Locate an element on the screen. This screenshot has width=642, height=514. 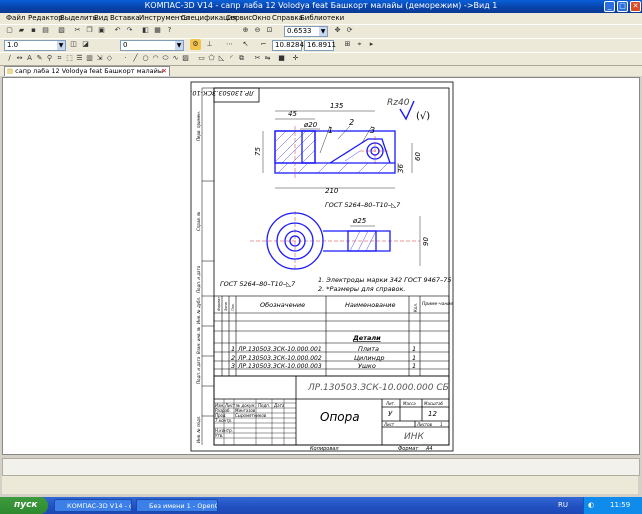
menu-window: Окно is located at coordinates (261, 18).